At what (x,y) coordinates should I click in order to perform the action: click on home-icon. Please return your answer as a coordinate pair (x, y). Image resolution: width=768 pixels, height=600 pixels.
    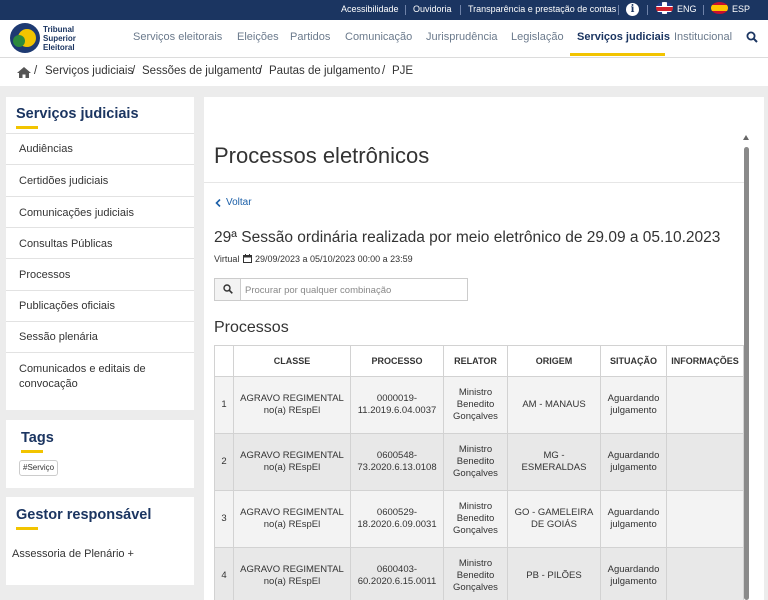
    Looking at the image, I should click on (24, 72).